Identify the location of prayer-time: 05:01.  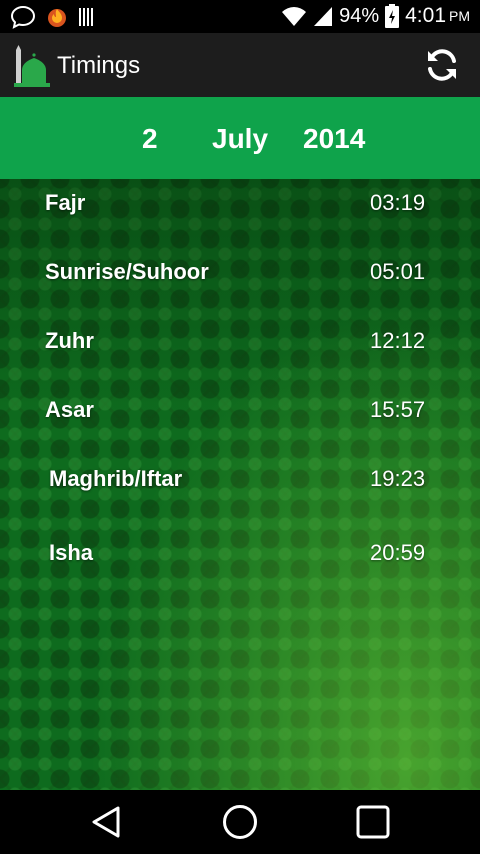
(398, 271).